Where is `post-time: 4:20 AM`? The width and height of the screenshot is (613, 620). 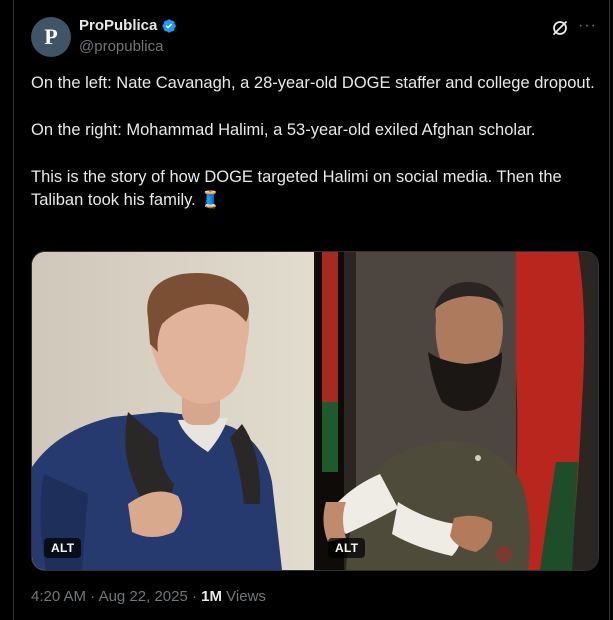 post-time: 4:20 AM is located at coordinates (58, 596).